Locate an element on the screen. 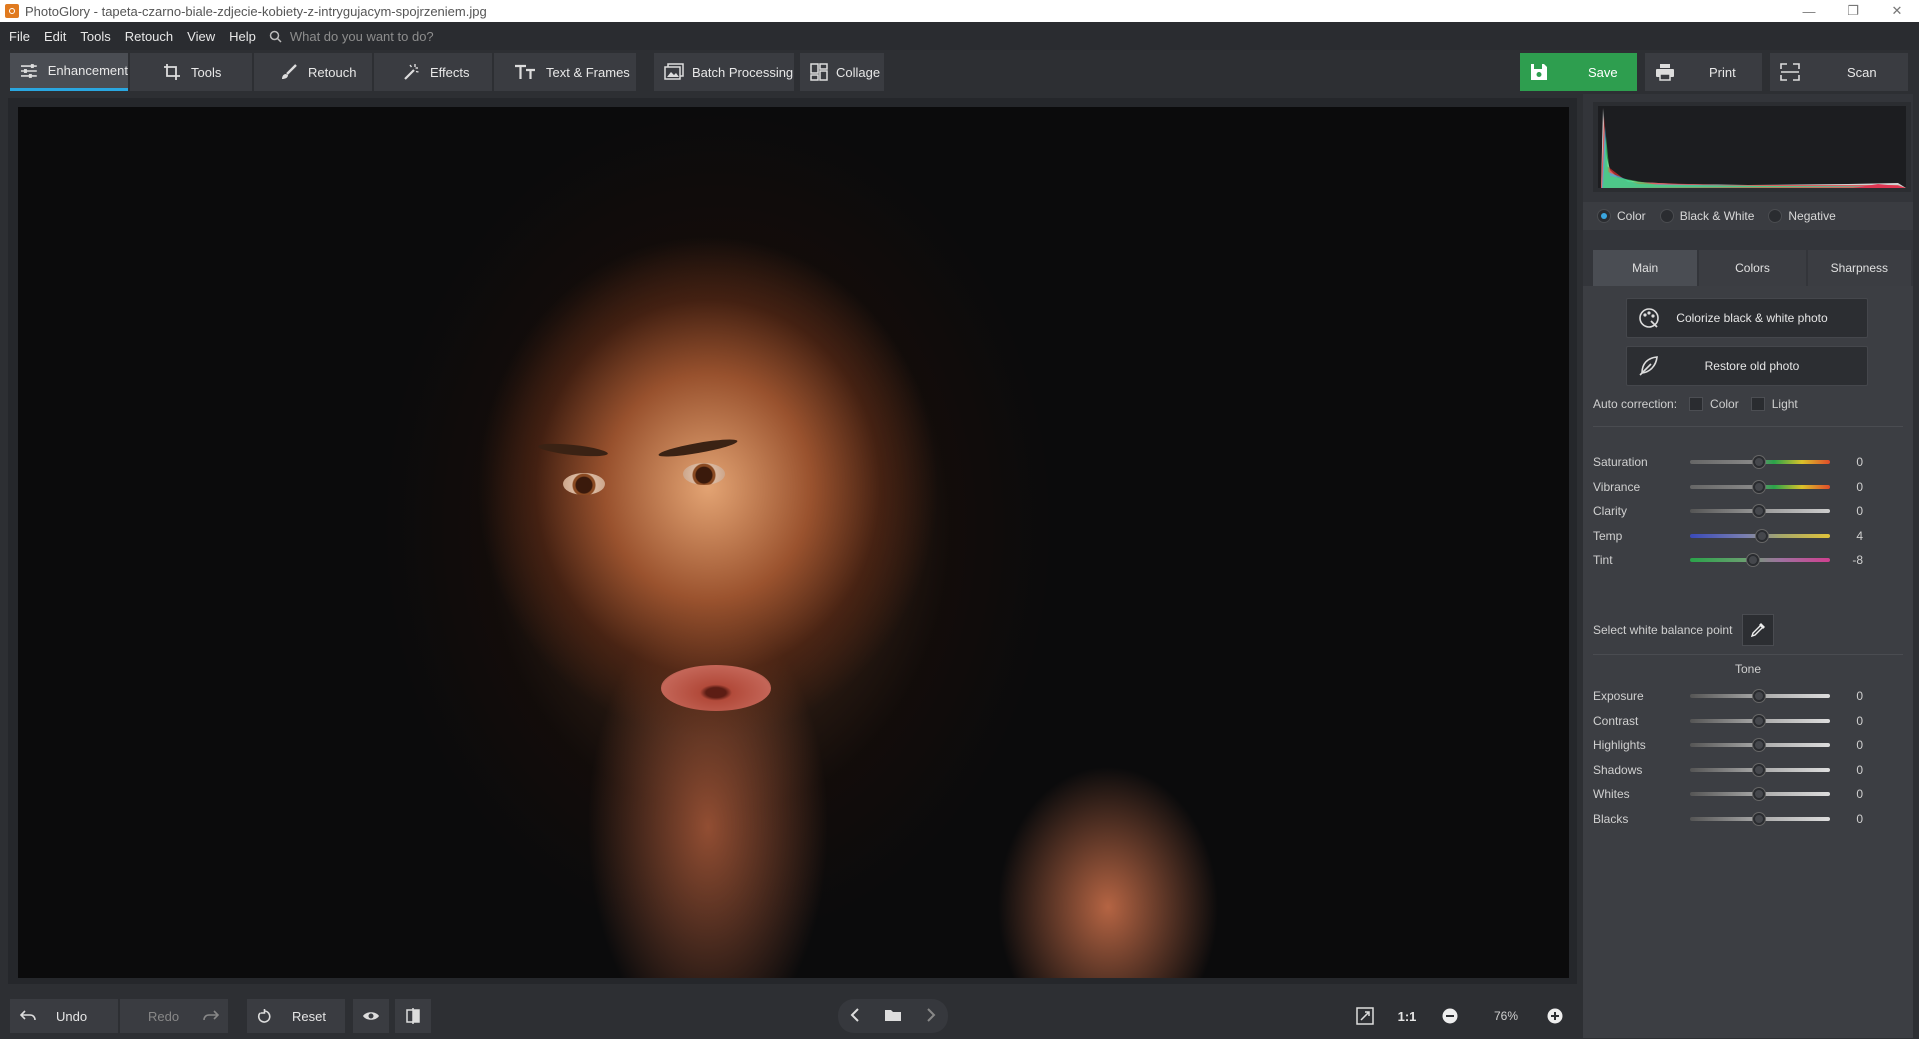  subtab-colors: Colors is located at coordinates (1752, 268).